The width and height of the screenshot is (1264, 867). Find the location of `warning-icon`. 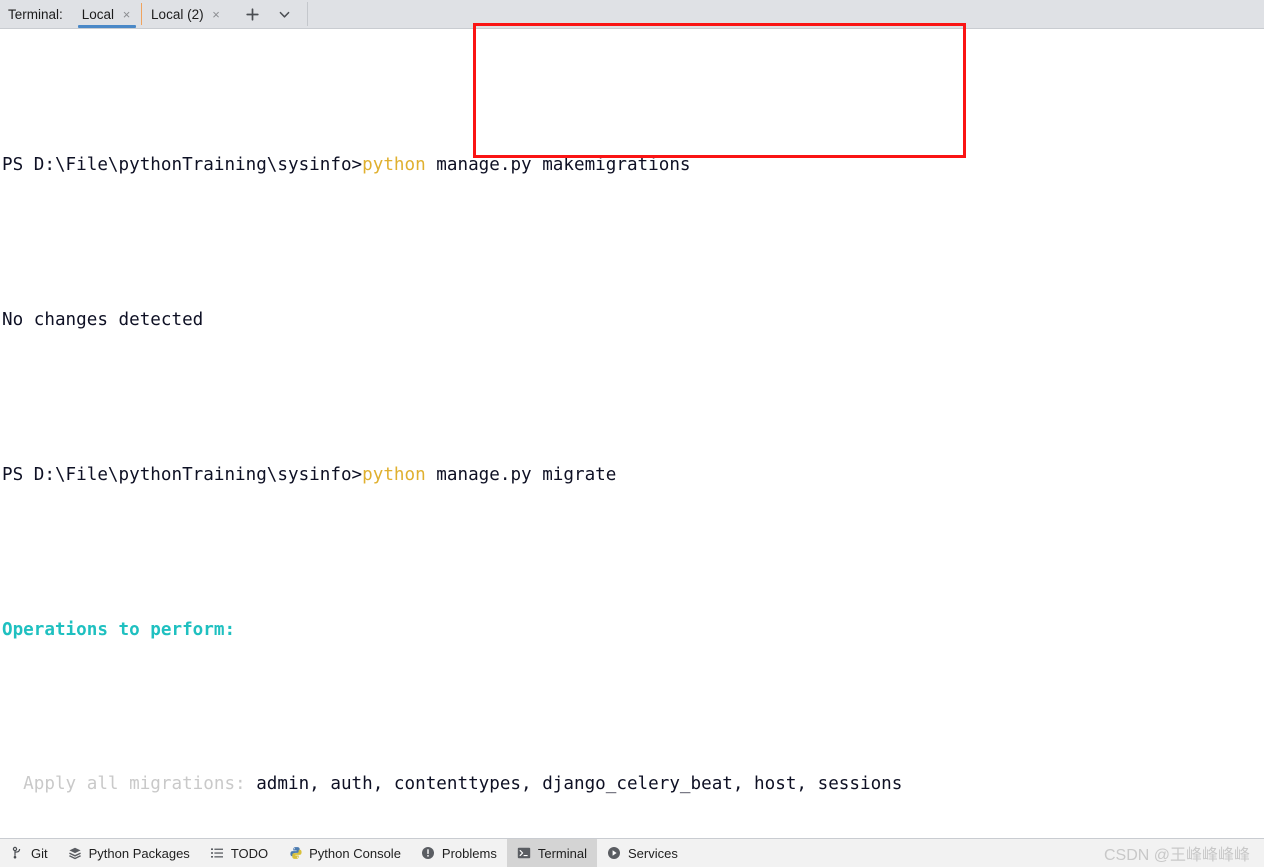

warning-icon is located at coordinates (428, 853).